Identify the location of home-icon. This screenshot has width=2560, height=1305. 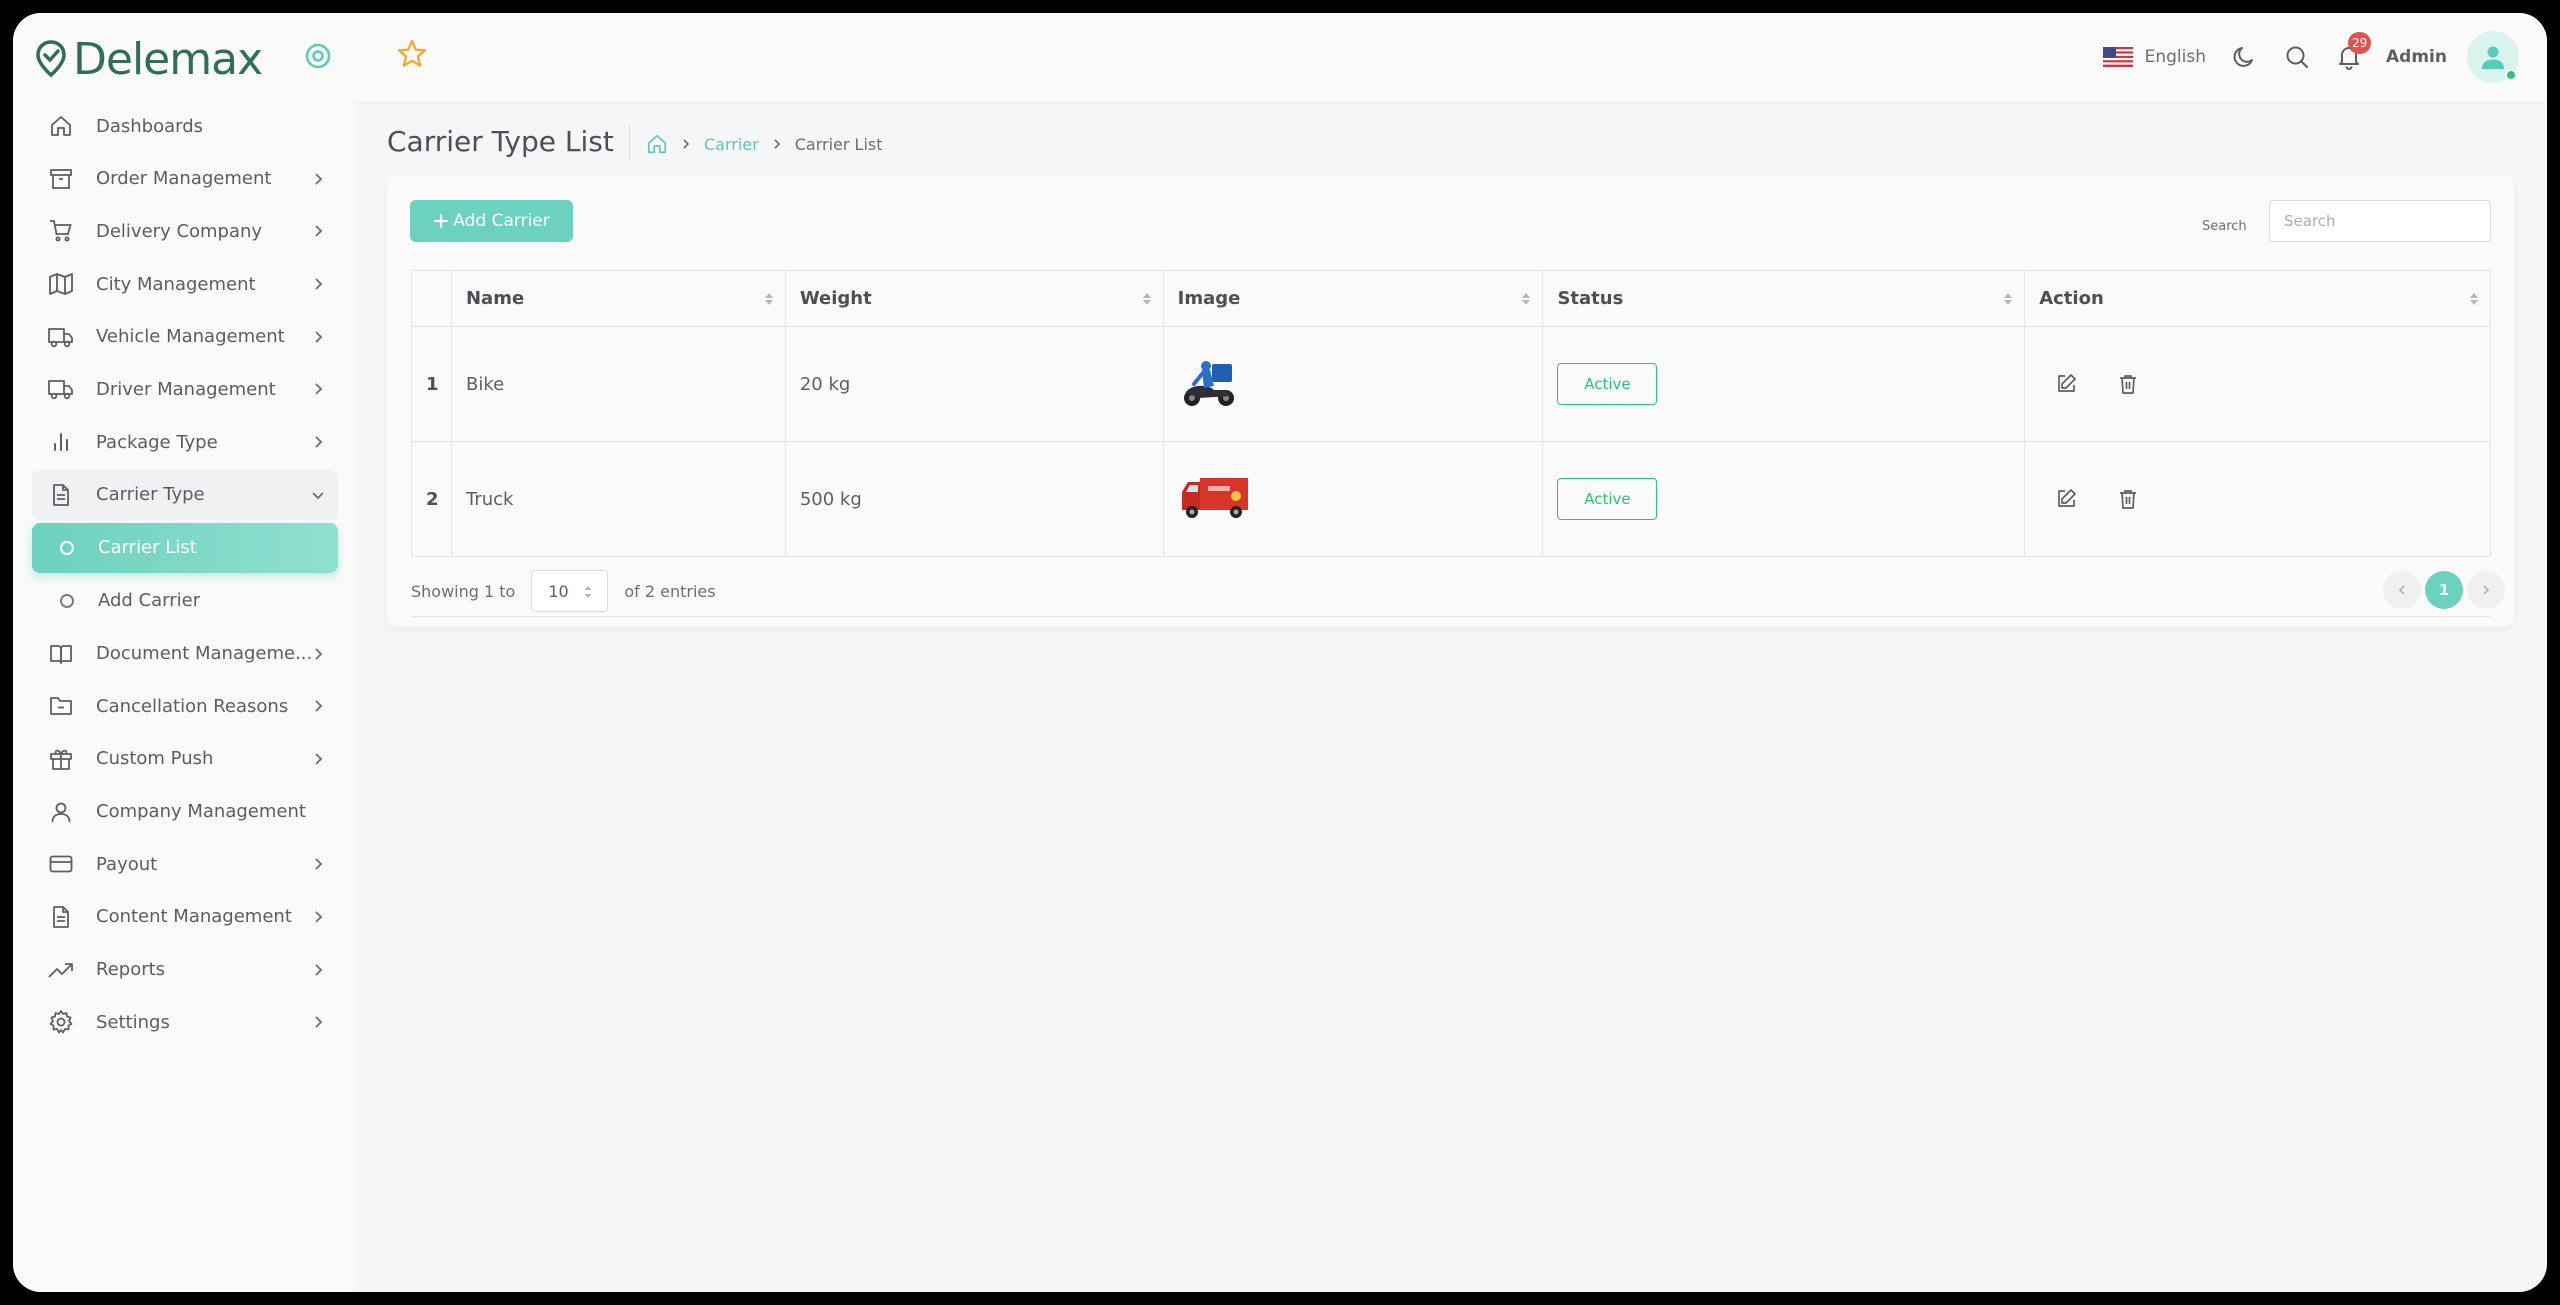
(657, 144).